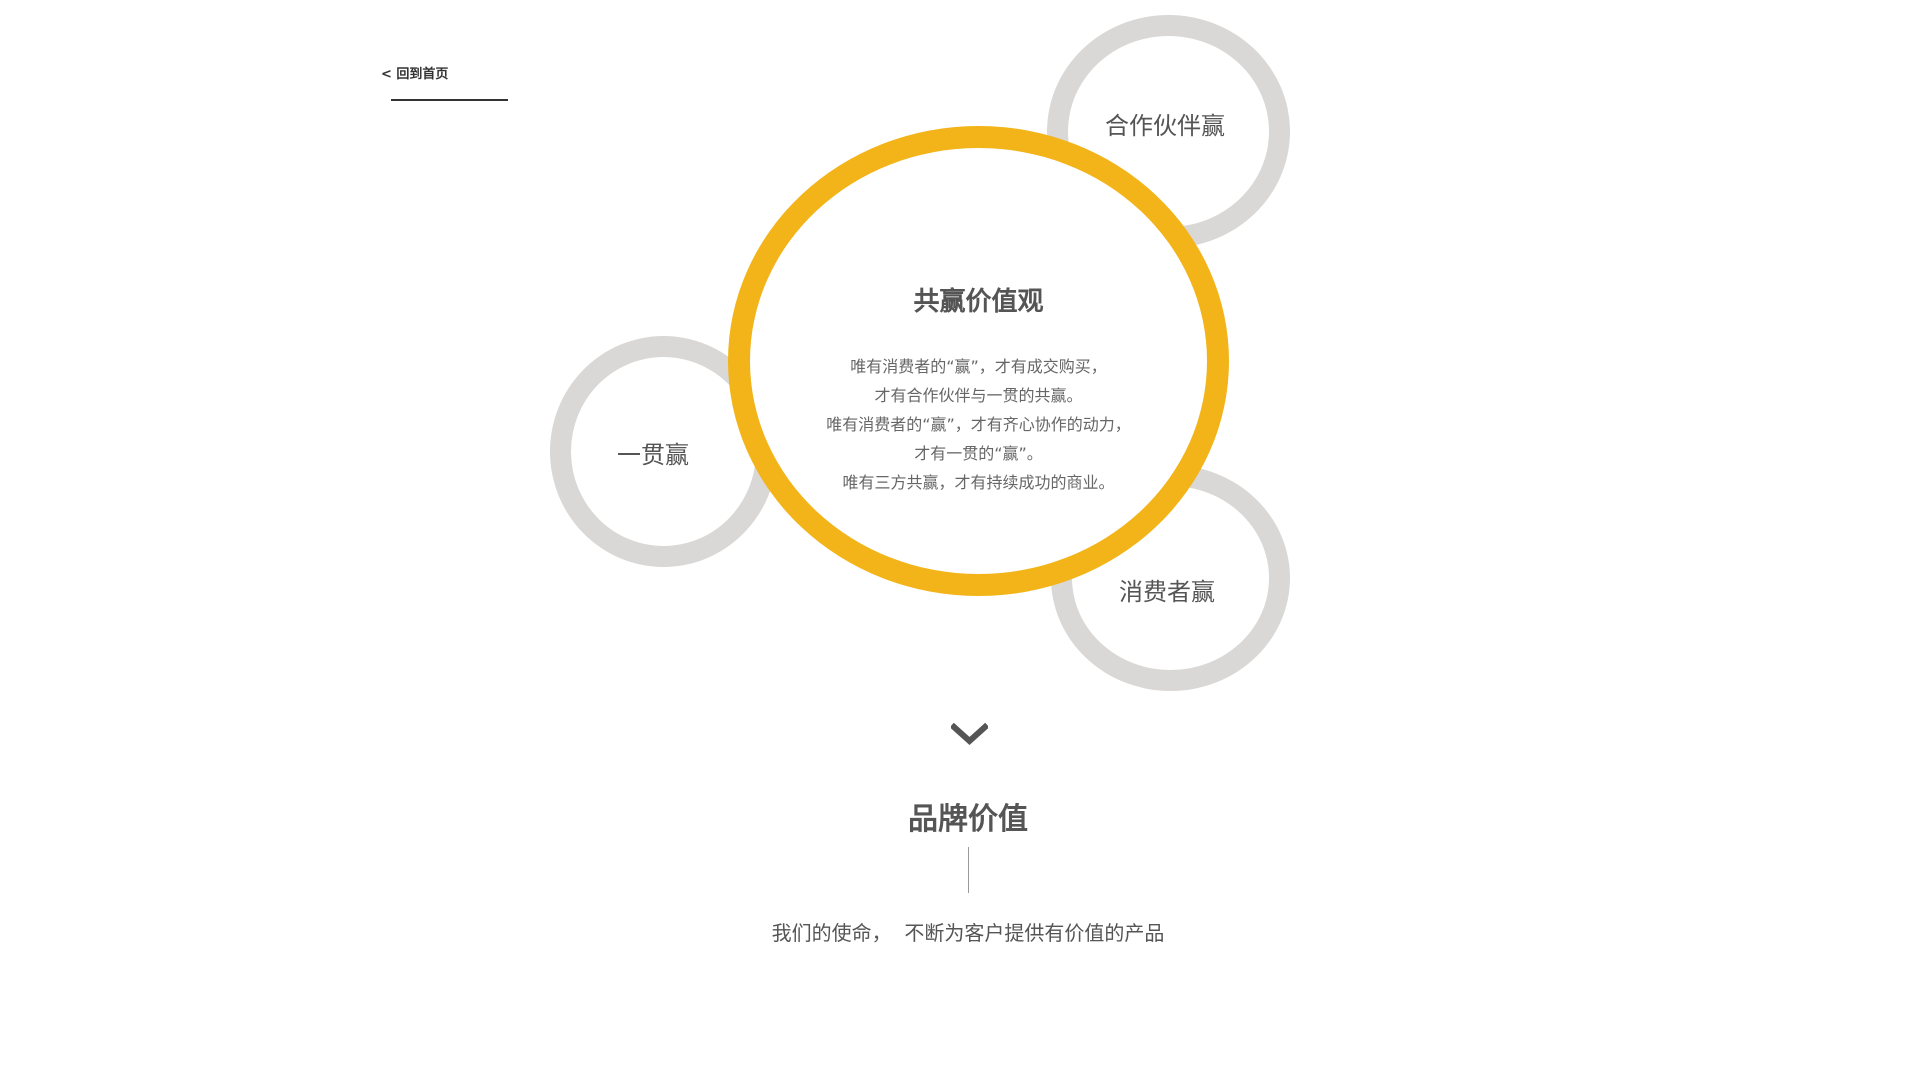 This screenshot has width=1920, height=1084. Describe the element at coordinates (449, 100) in the screenshot. I see `back-link-underline` at that location.